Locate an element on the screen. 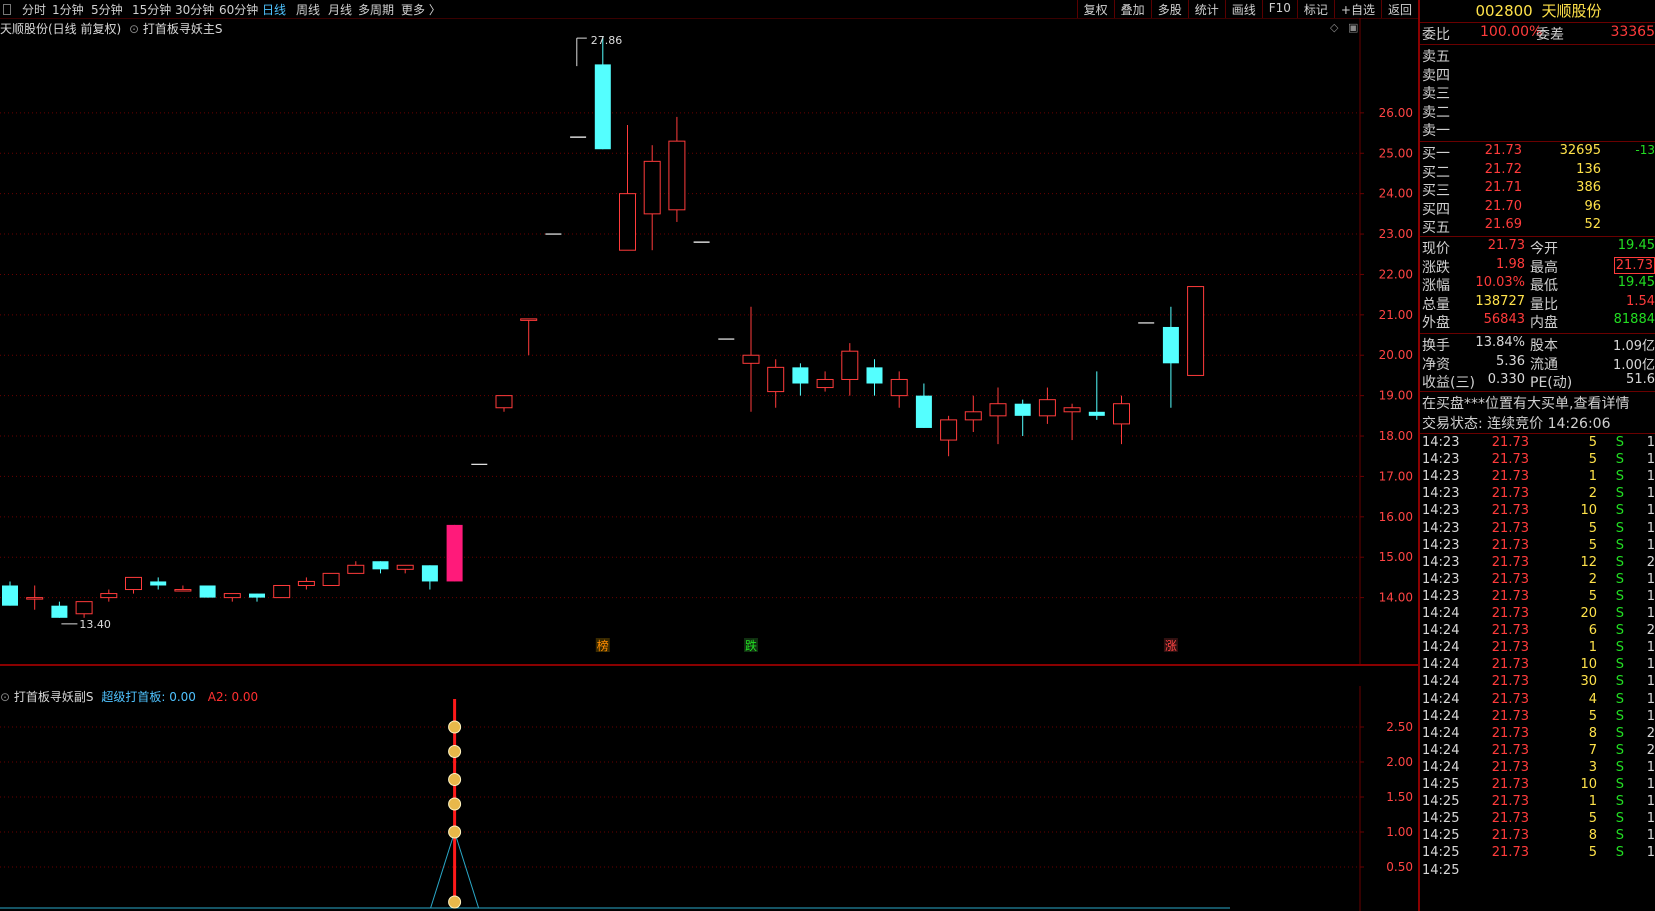 The width and height of the screenshot is (1655, 911). tick-volume: 3 is located at coordinates (1592, 767).